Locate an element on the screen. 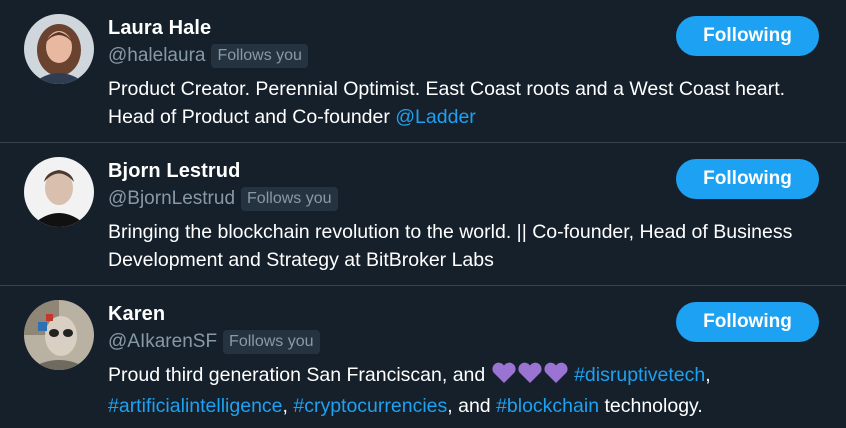 The height and width of the screenshot is (428, 846). user-handle: @AIkarenSF is located at coordinates (162, 342).